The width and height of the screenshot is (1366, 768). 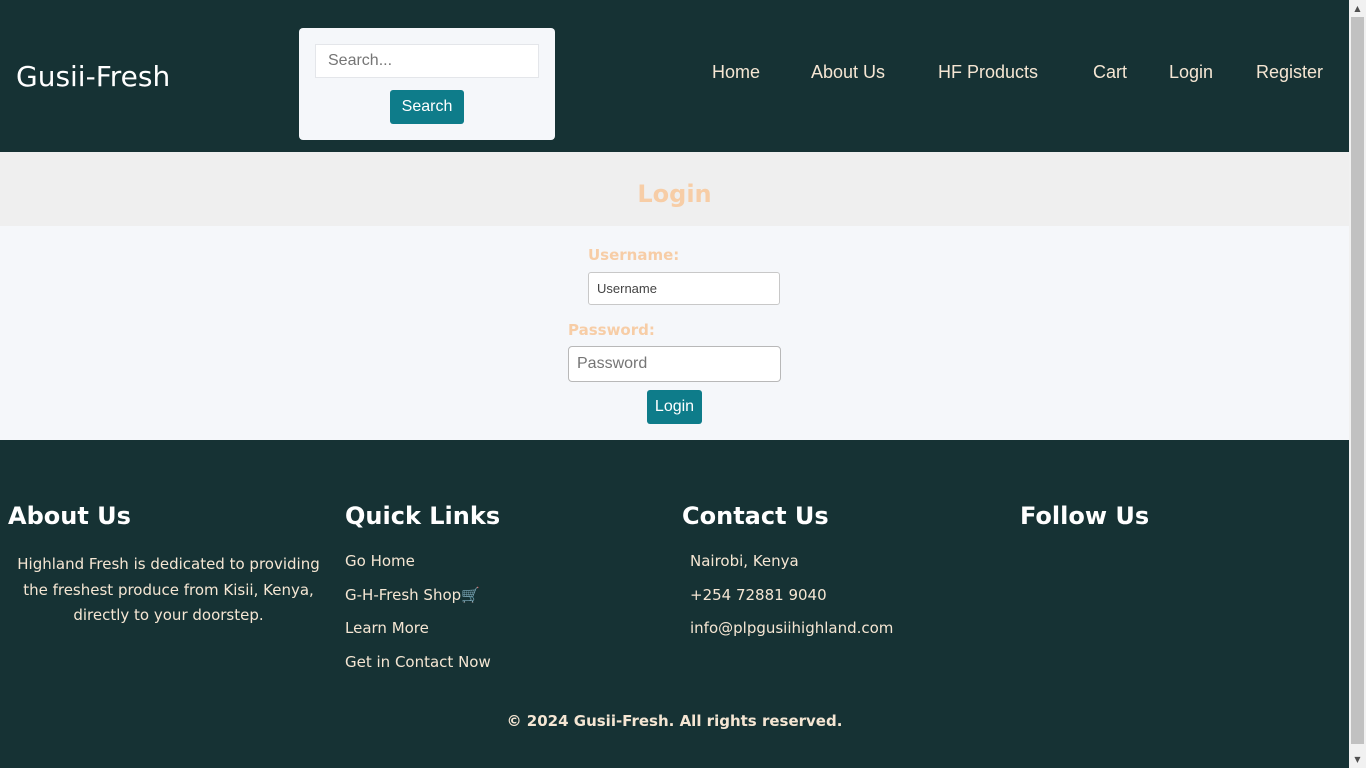 What do you see at coordinates (792, 628) in the screenshot?
I see `contact-email: info@plpgusiihighland.com` at bounding box center [792, 628].